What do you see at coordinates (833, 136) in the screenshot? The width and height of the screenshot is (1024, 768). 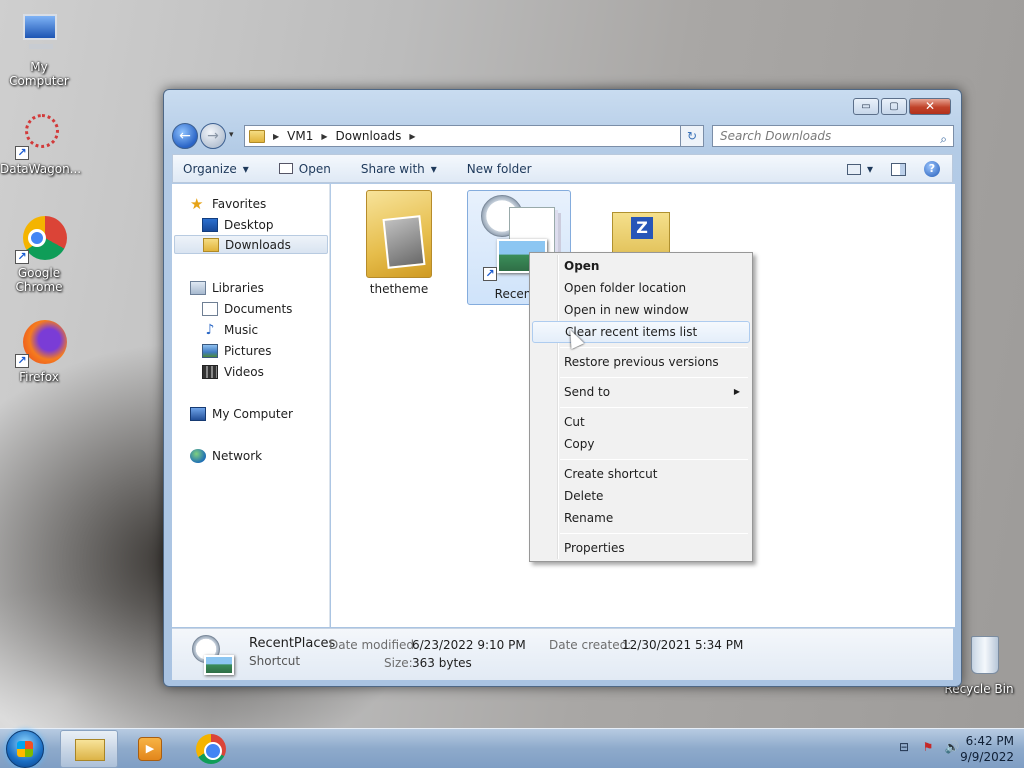 I see `search-input: Search Downloads ⌕` at bounding box center [833, 136].